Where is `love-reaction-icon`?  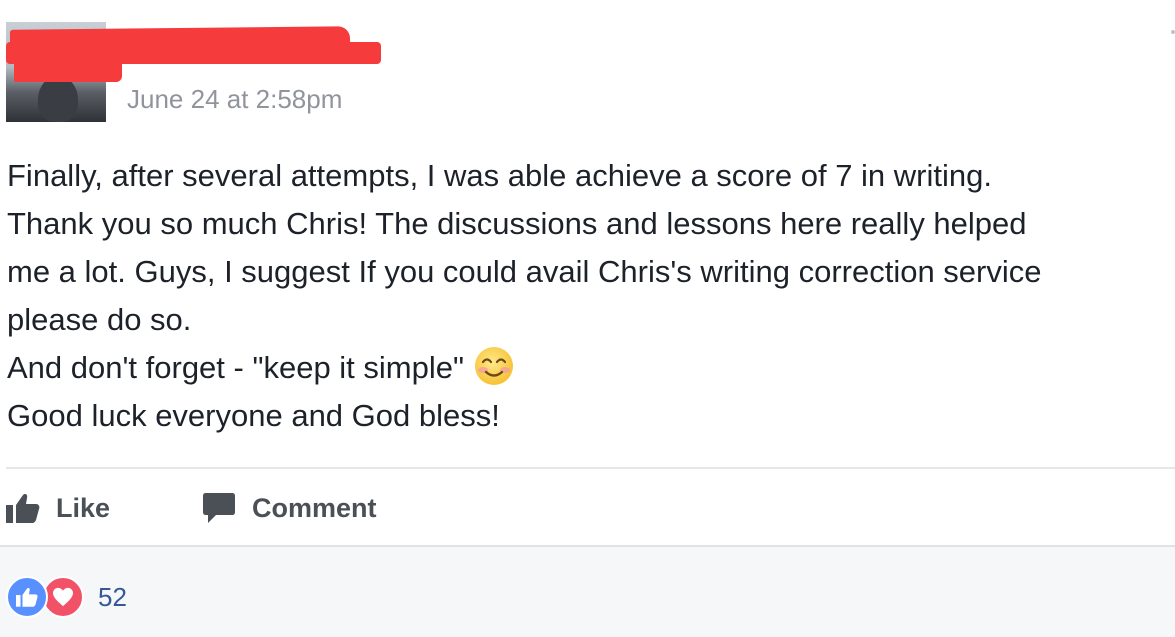 love-reaction-icon is located at coordinates (63, 597).